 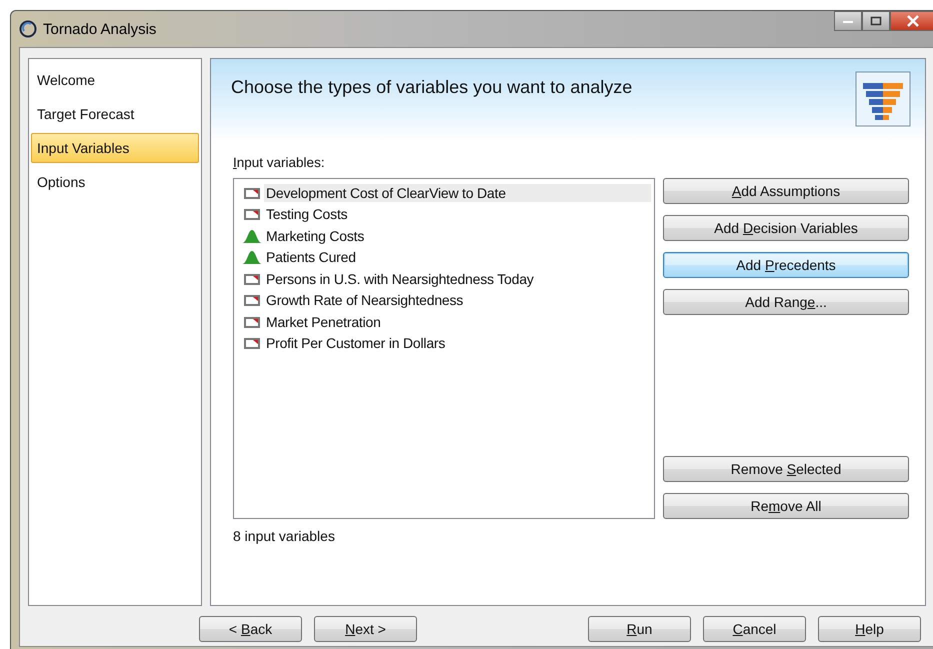 I want to click on maximize-button, so click(x=876, y=21).